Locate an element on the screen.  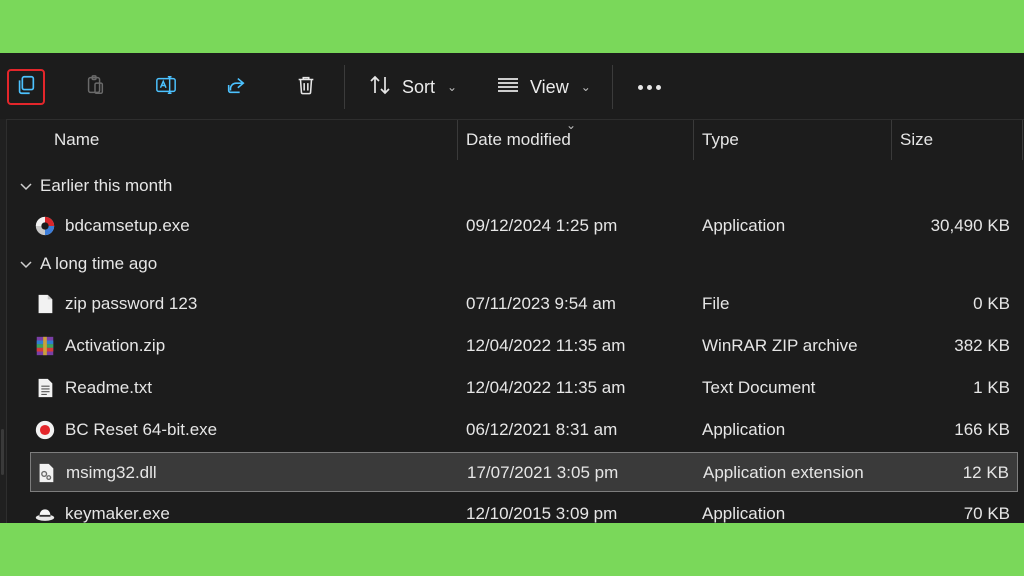
column-header-size: Size is located at coordinates (916, 140).